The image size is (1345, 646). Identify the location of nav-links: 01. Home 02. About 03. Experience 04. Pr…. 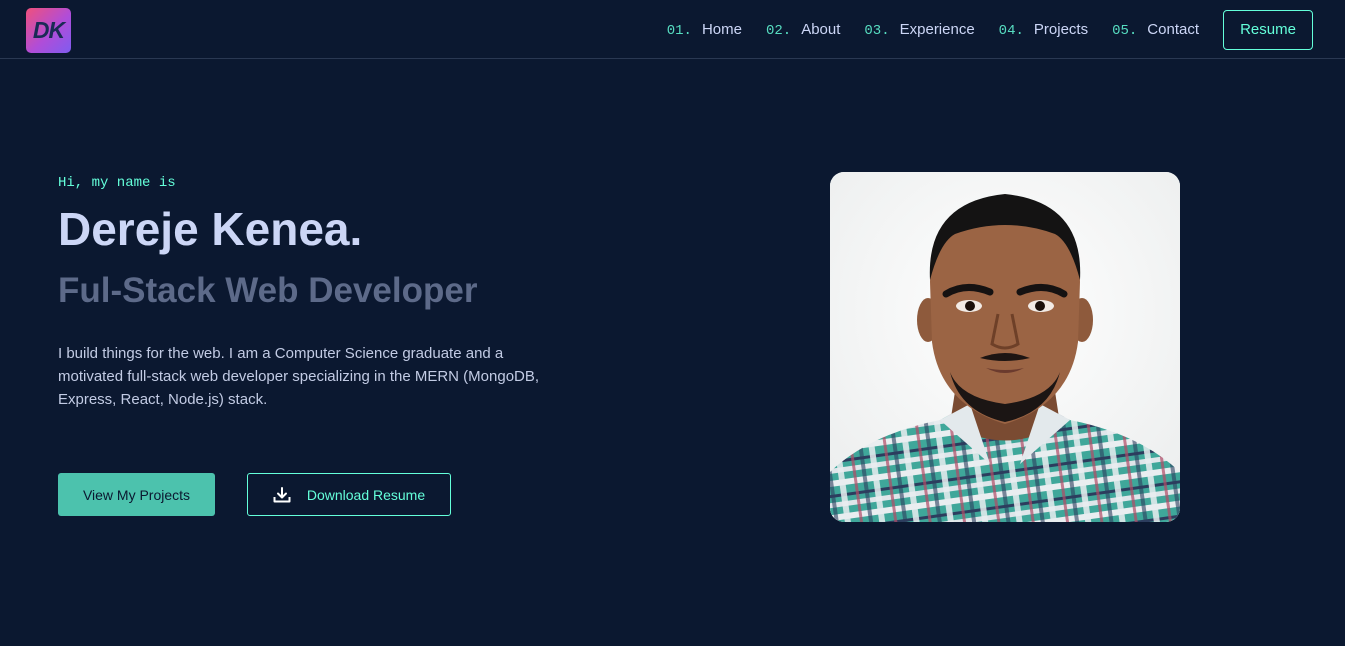
(994, 29).